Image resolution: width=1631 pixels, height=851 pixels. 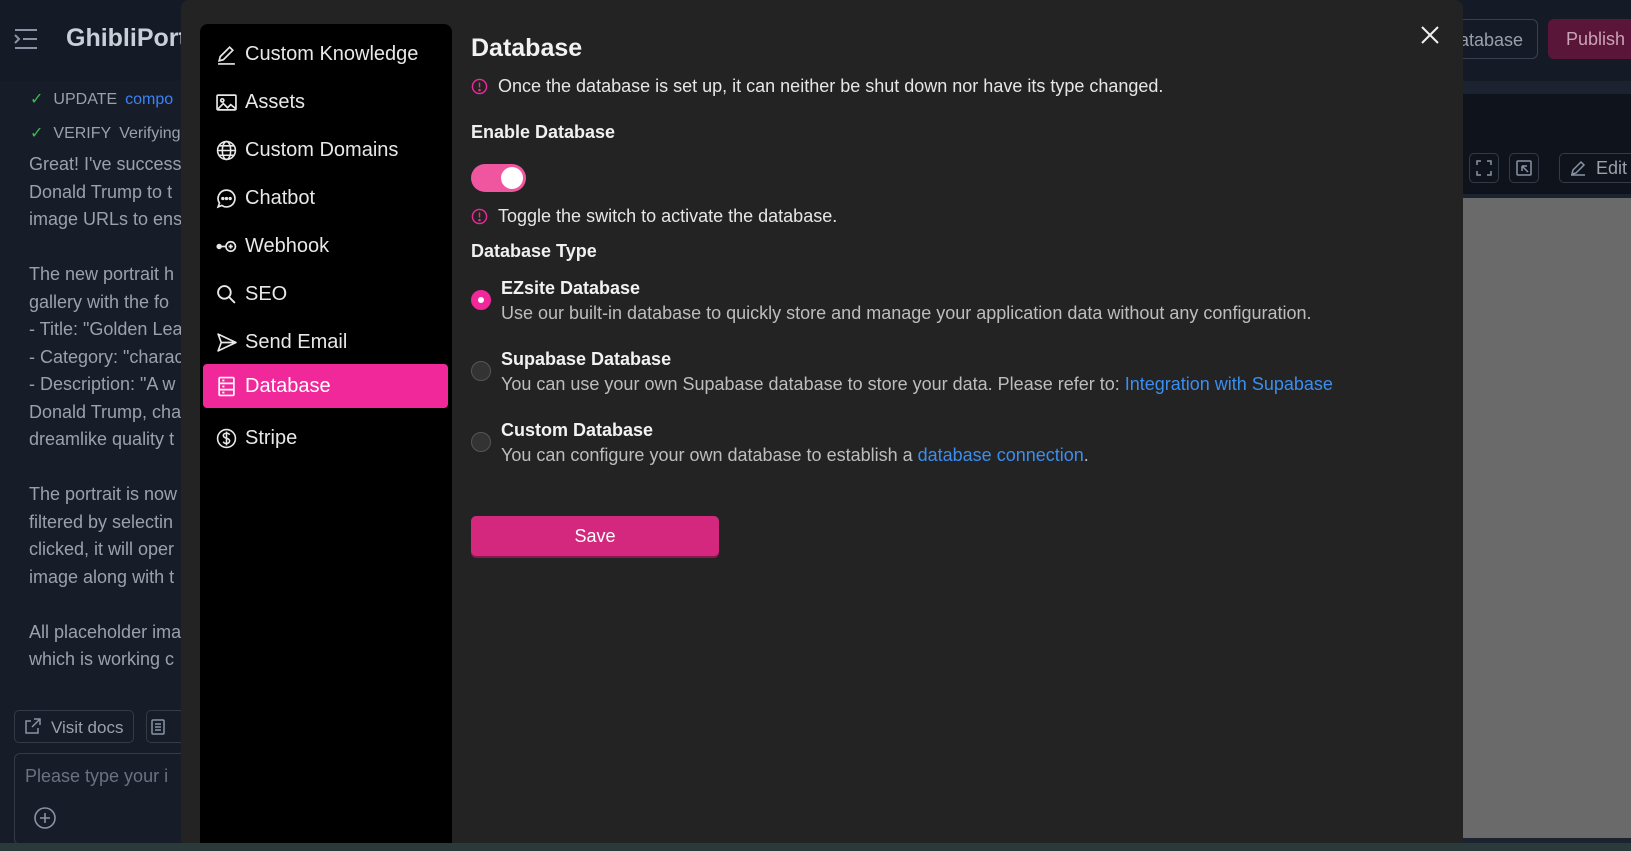 I want to click on chat-line: Donald Trump to t, so click(x=101, y=191).